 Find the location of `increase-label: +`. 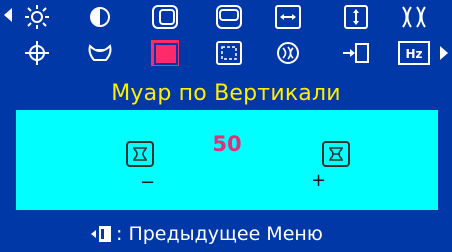

increase-label: + is located at coordinates (319, 180).